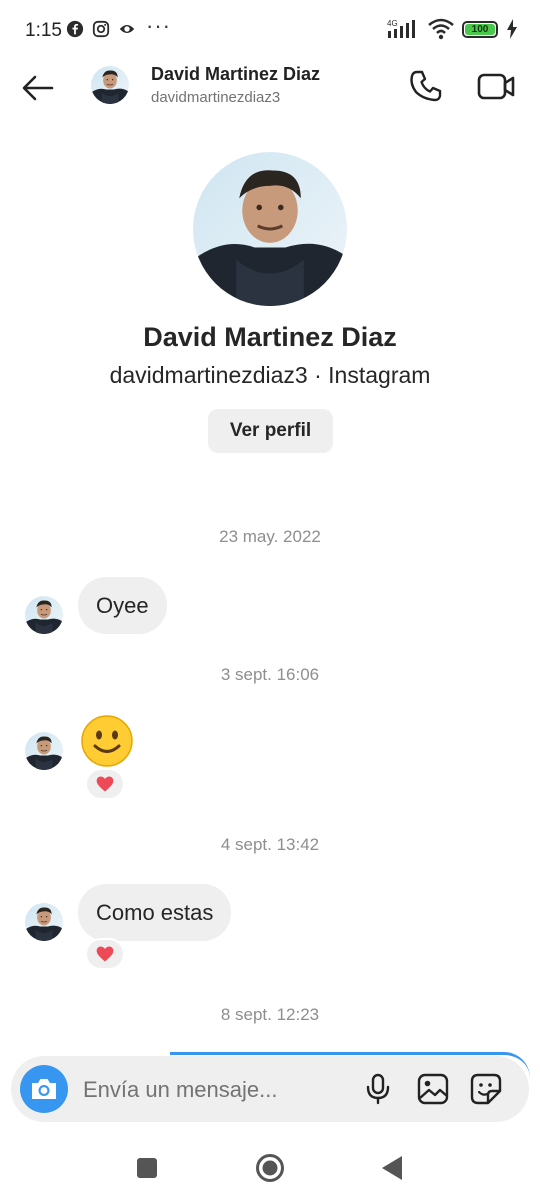 This screenshot has width=540, height=1200. I want to click on status-notification-icons, so click(101, 29).